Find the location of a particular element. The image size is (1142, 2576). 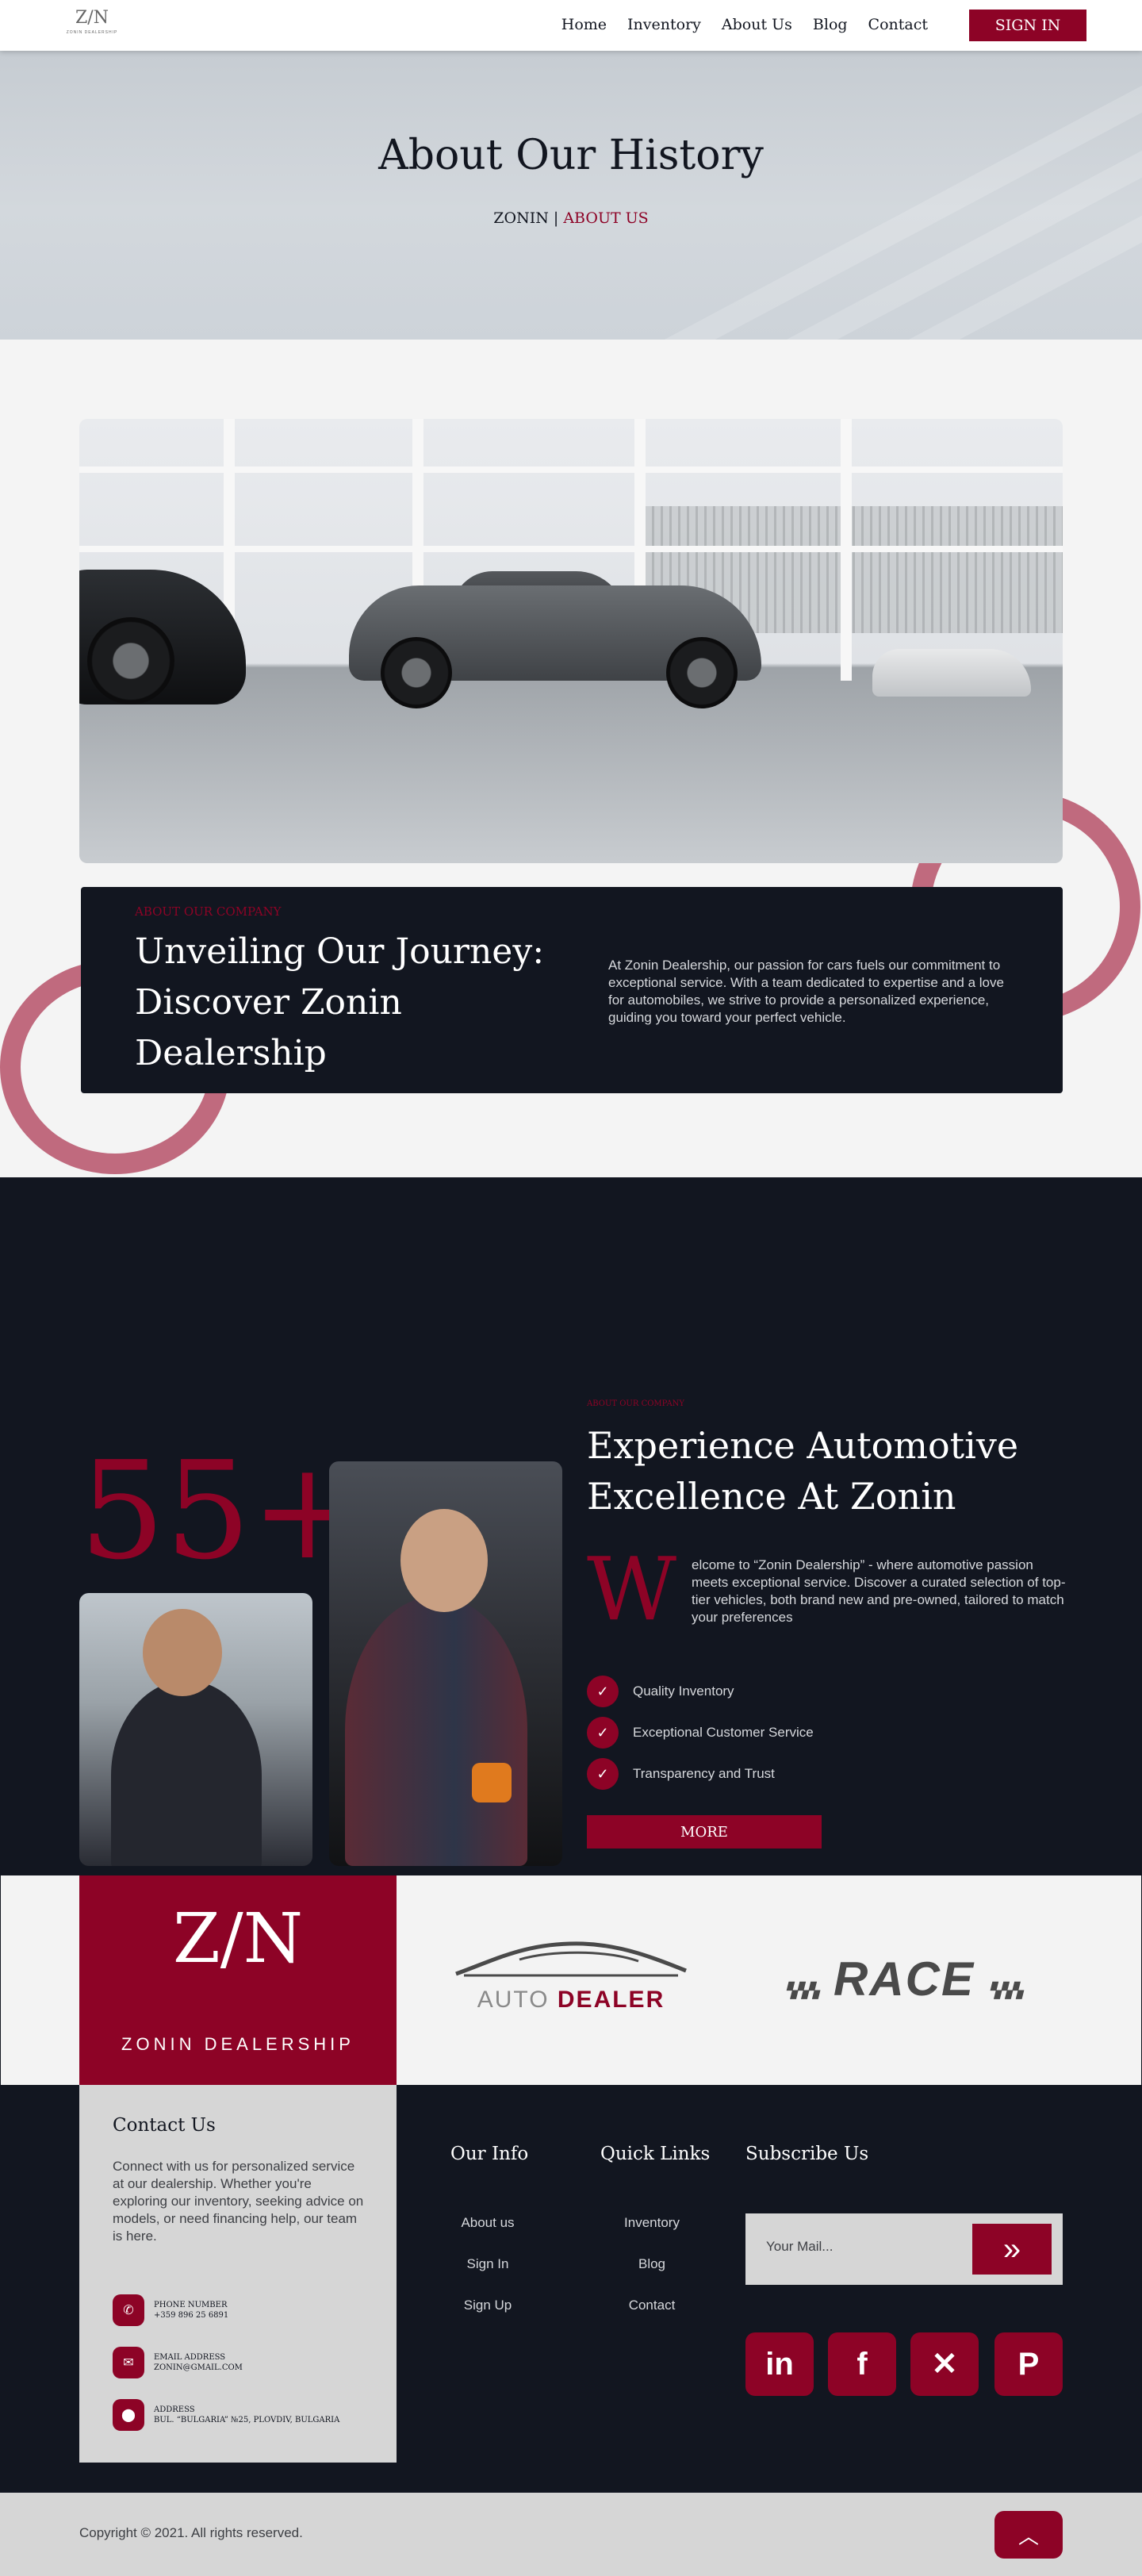

zonin-logo-text: ZONIN DEALERSHIP is located at coordinates (237, 2044).